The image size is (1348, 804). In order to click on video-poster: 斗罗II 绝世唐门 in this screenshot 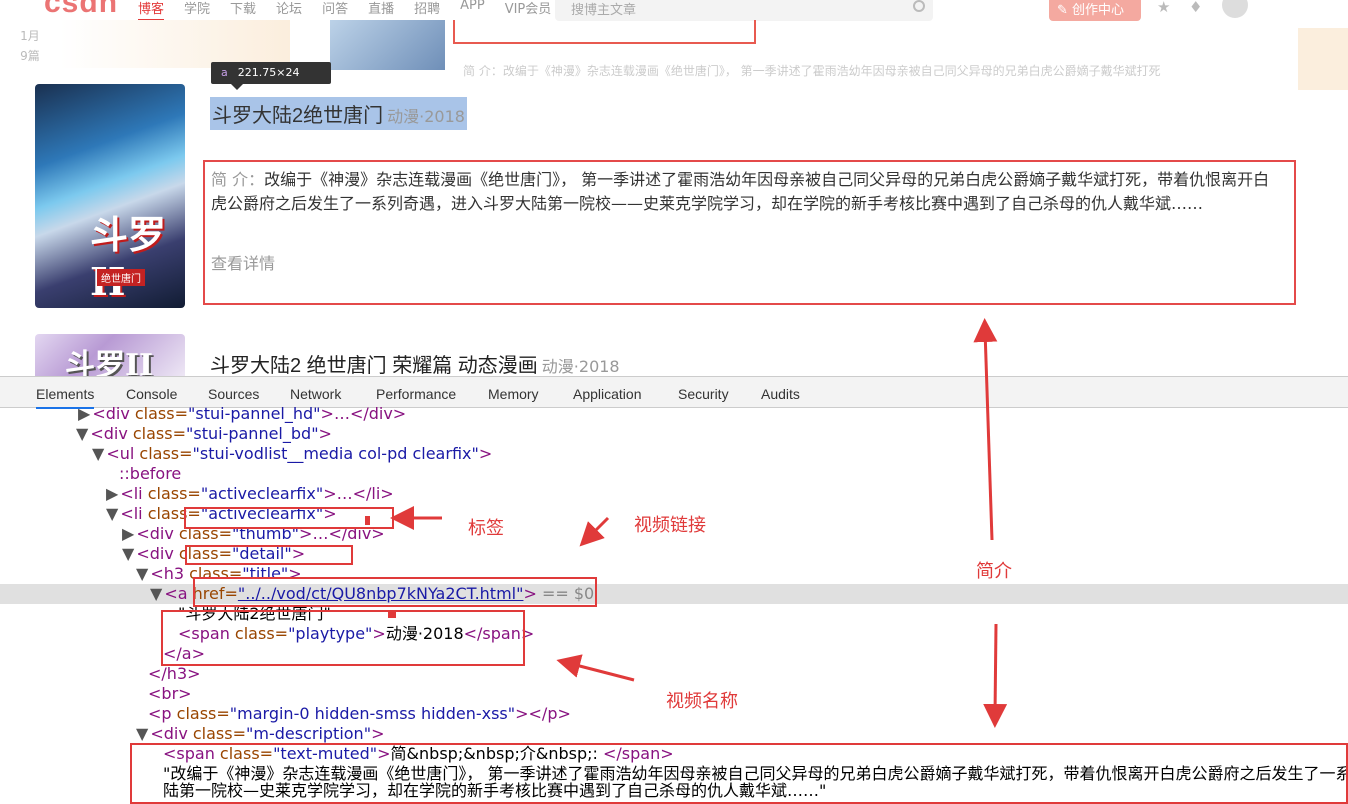, I will do `click(110, 196)`.